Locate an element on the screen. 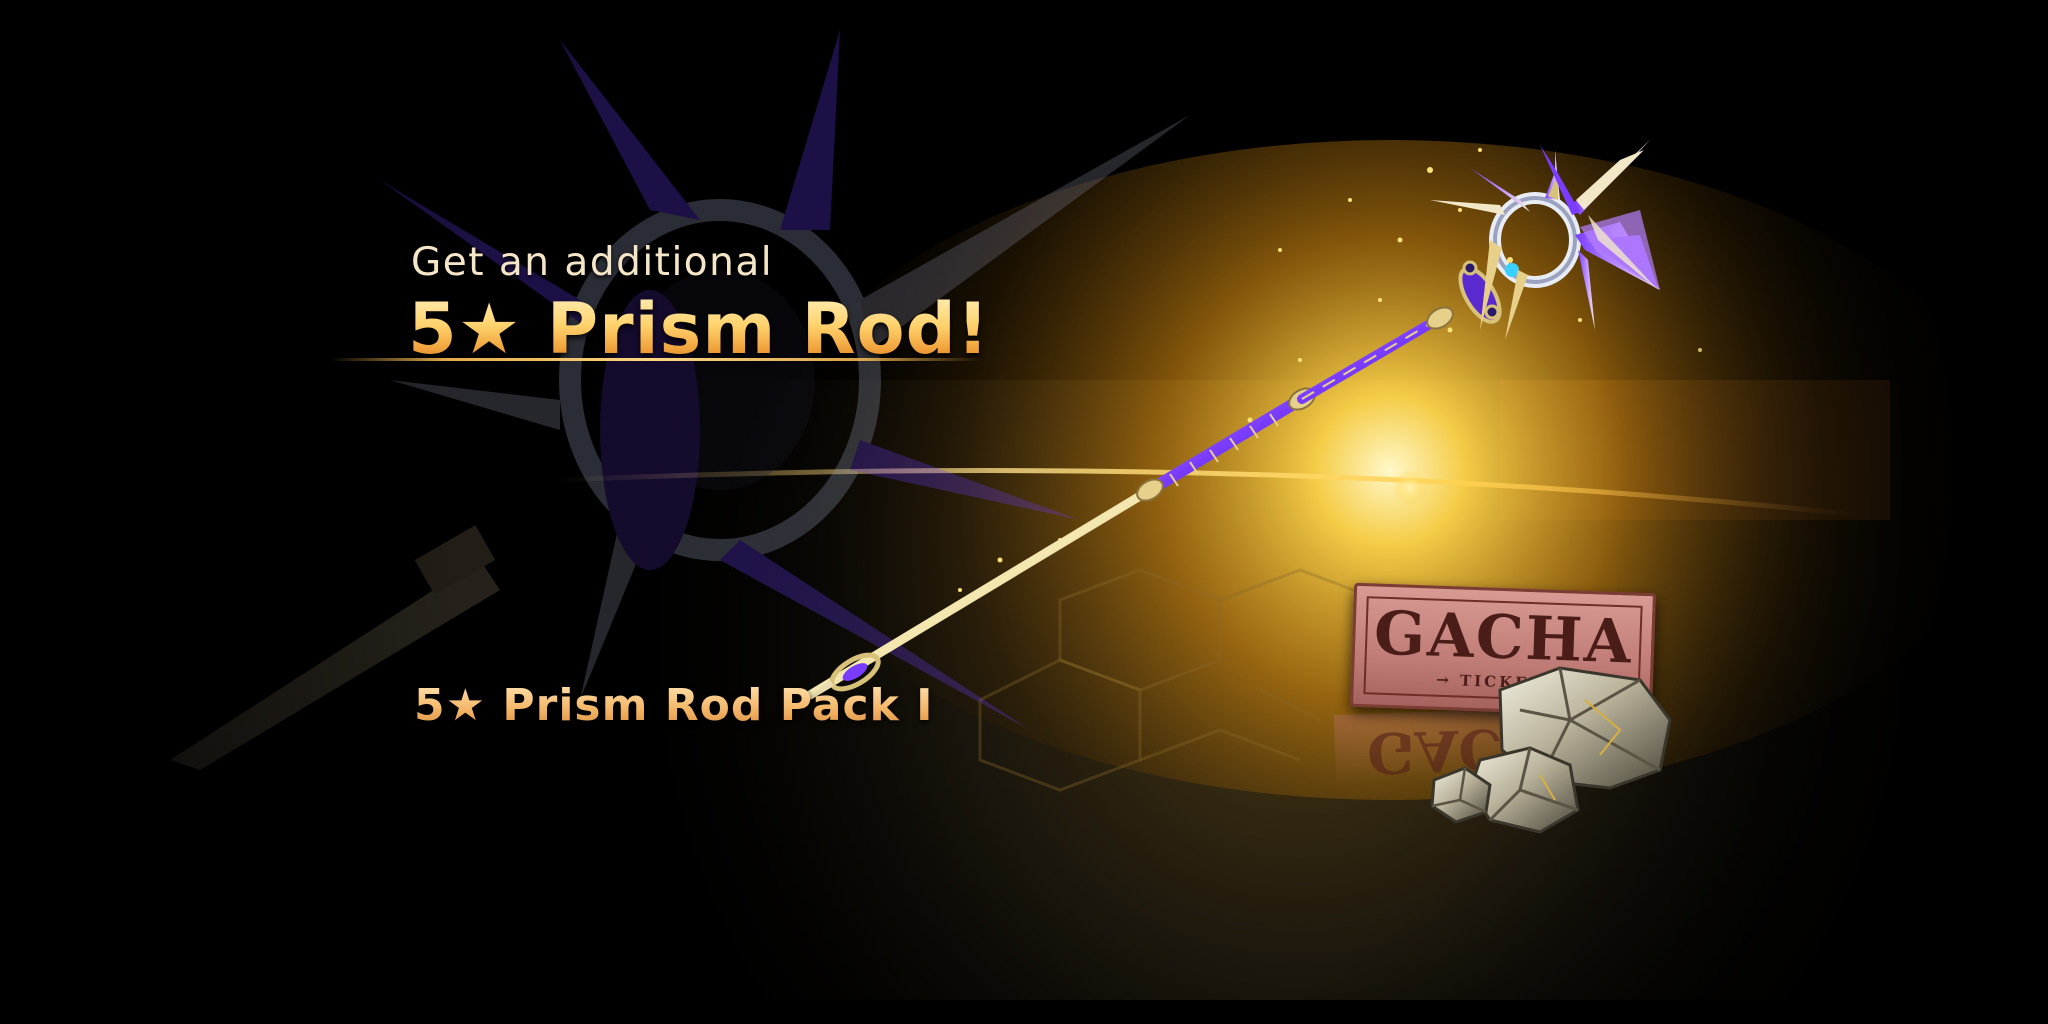  headline-underline is located at coordinates (655, 359).